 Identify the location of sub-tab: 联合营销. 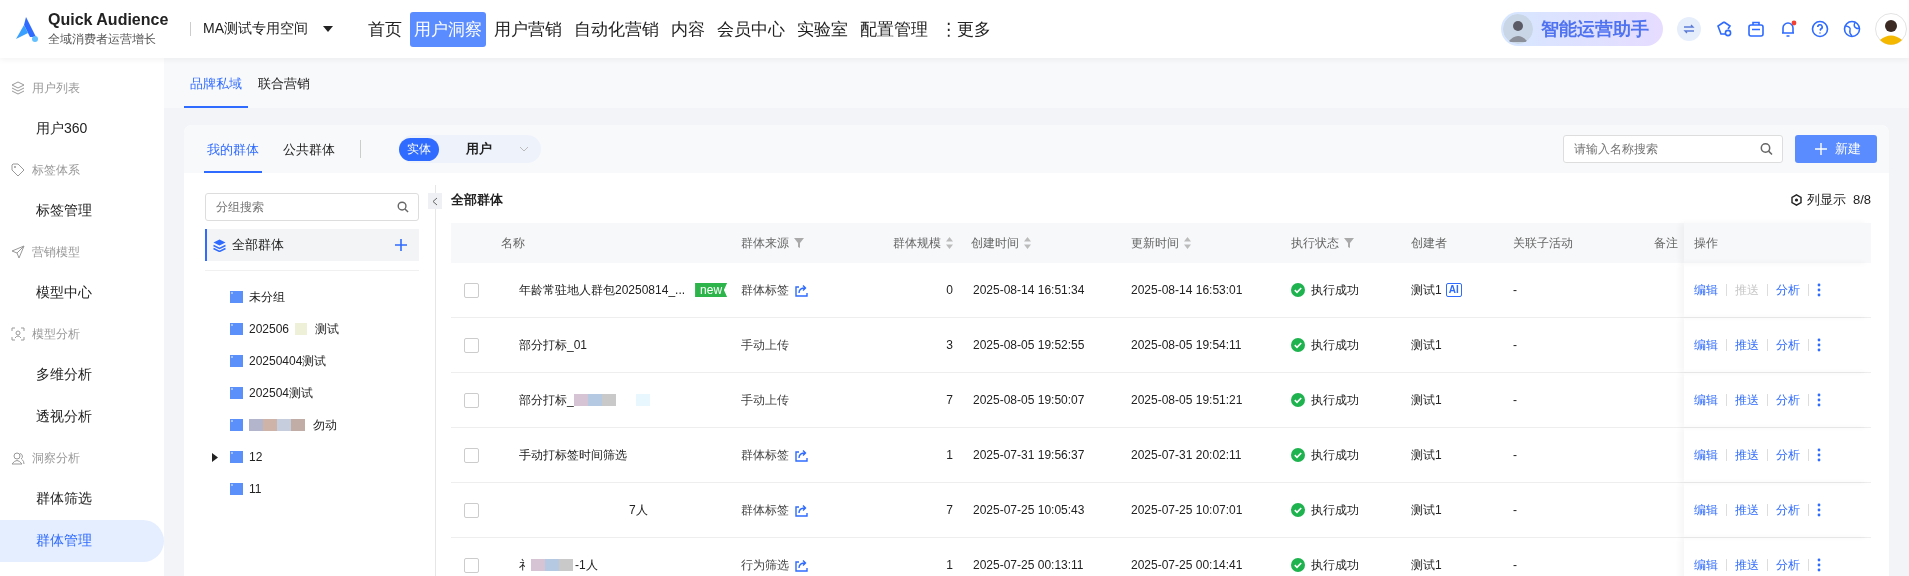
(284, 83).